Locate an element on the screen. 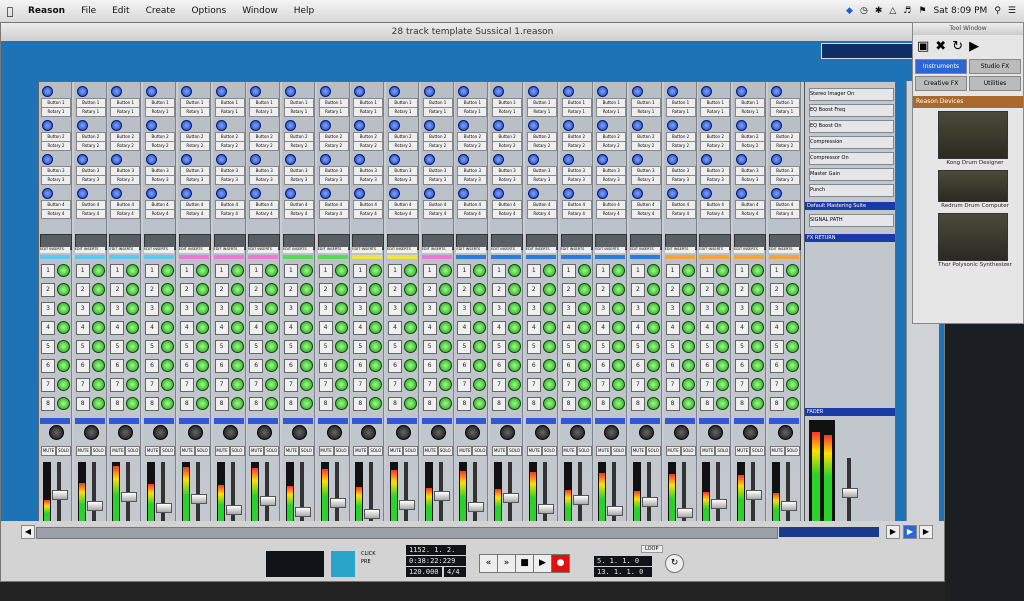  blocks-button is located at coordinates (343, 564).